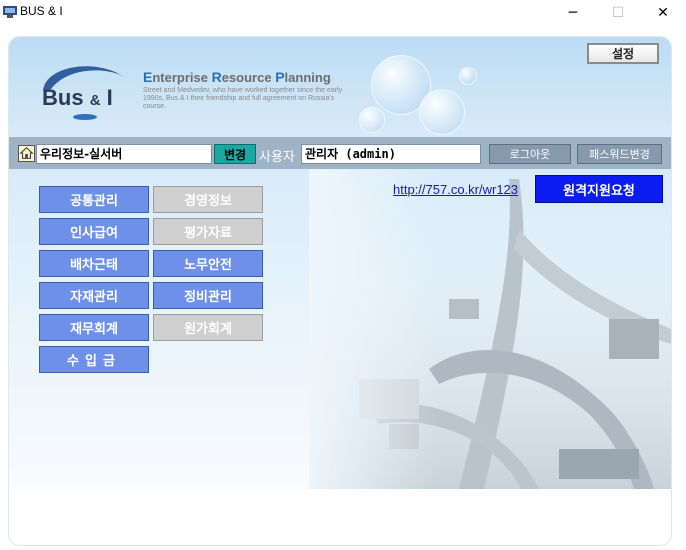 This screenshot has width=686, height=550. Describe the element at coordinates (26, 153) in the screenshot. I see `home-icon` at that location.